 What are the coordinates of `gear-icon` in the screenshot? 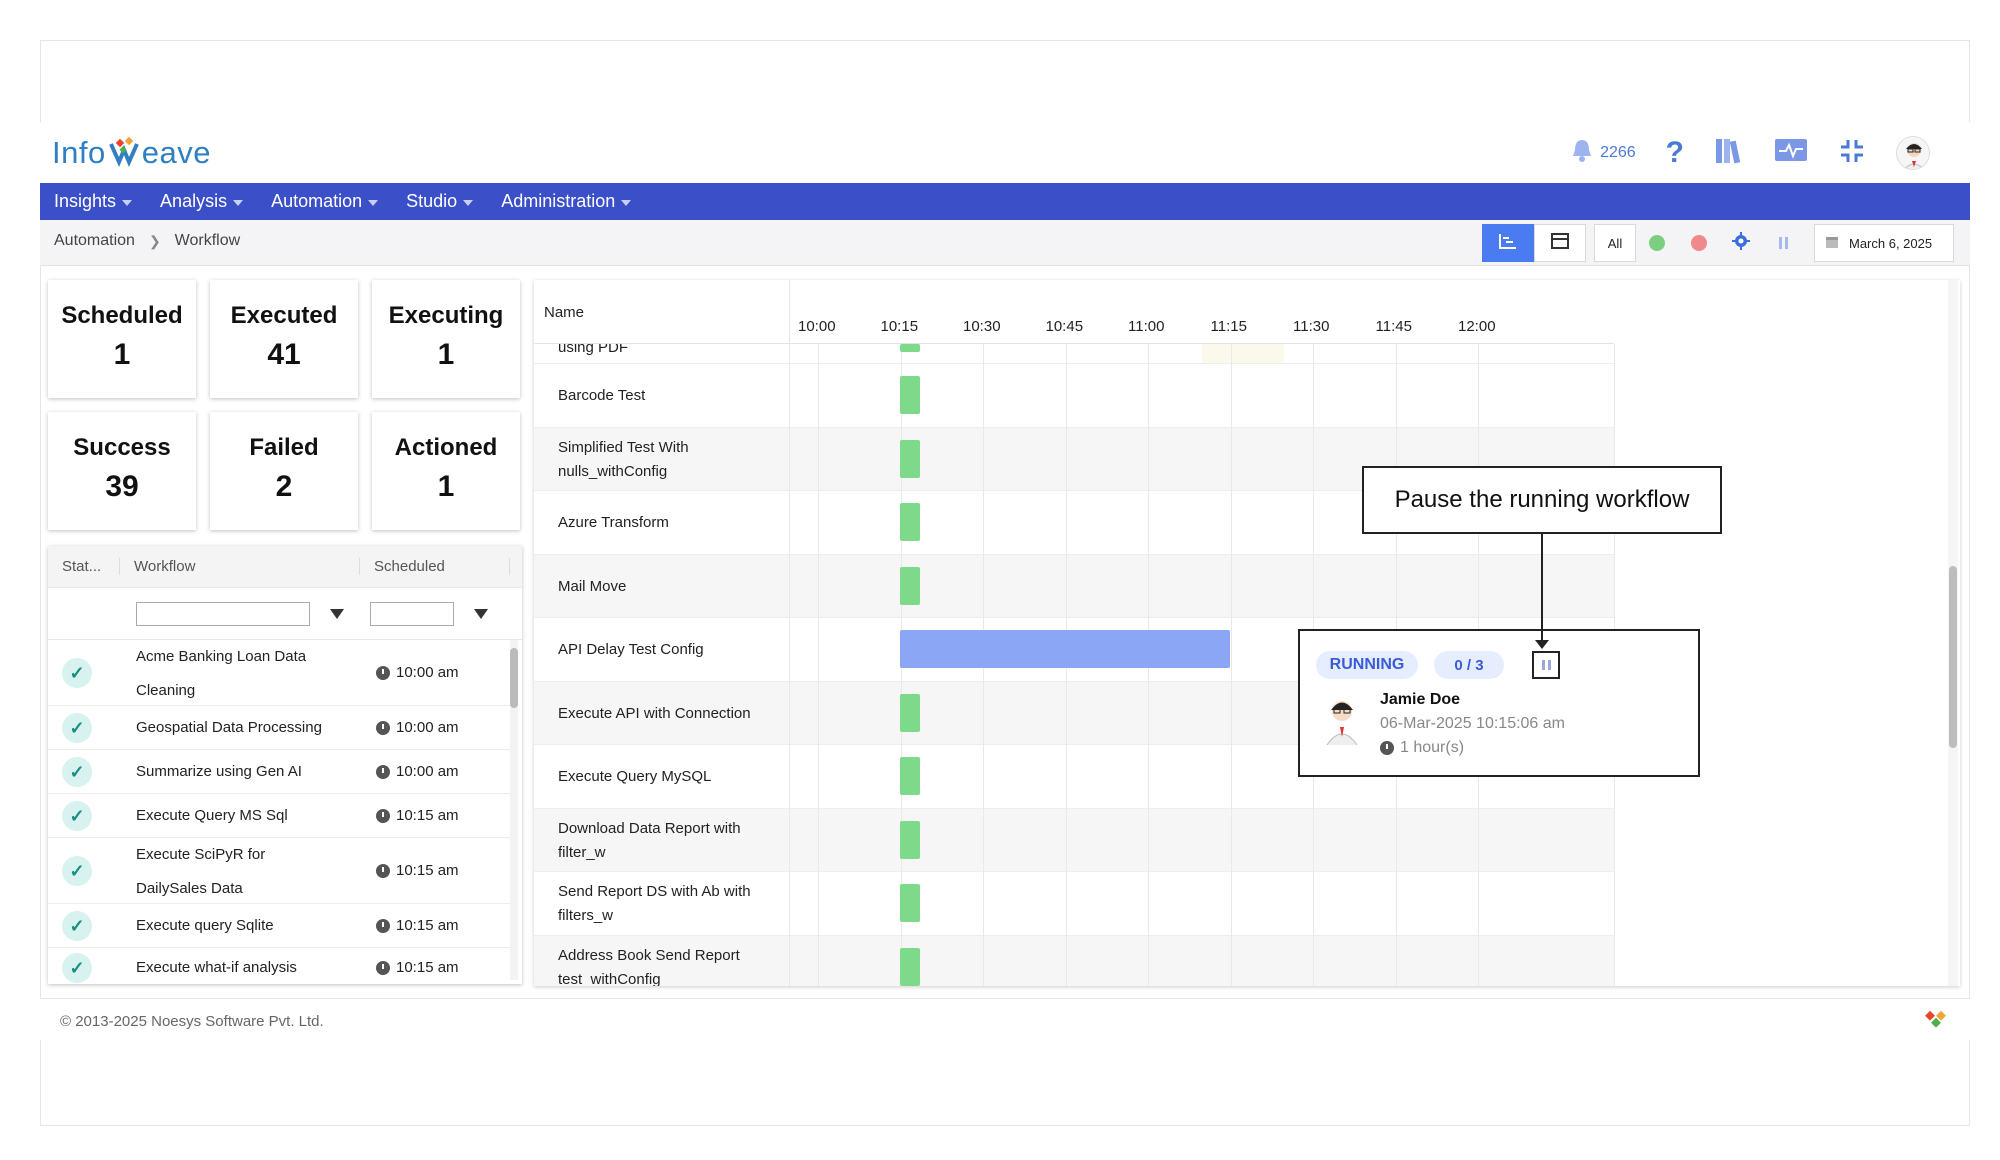 It's located at (1741, 243).